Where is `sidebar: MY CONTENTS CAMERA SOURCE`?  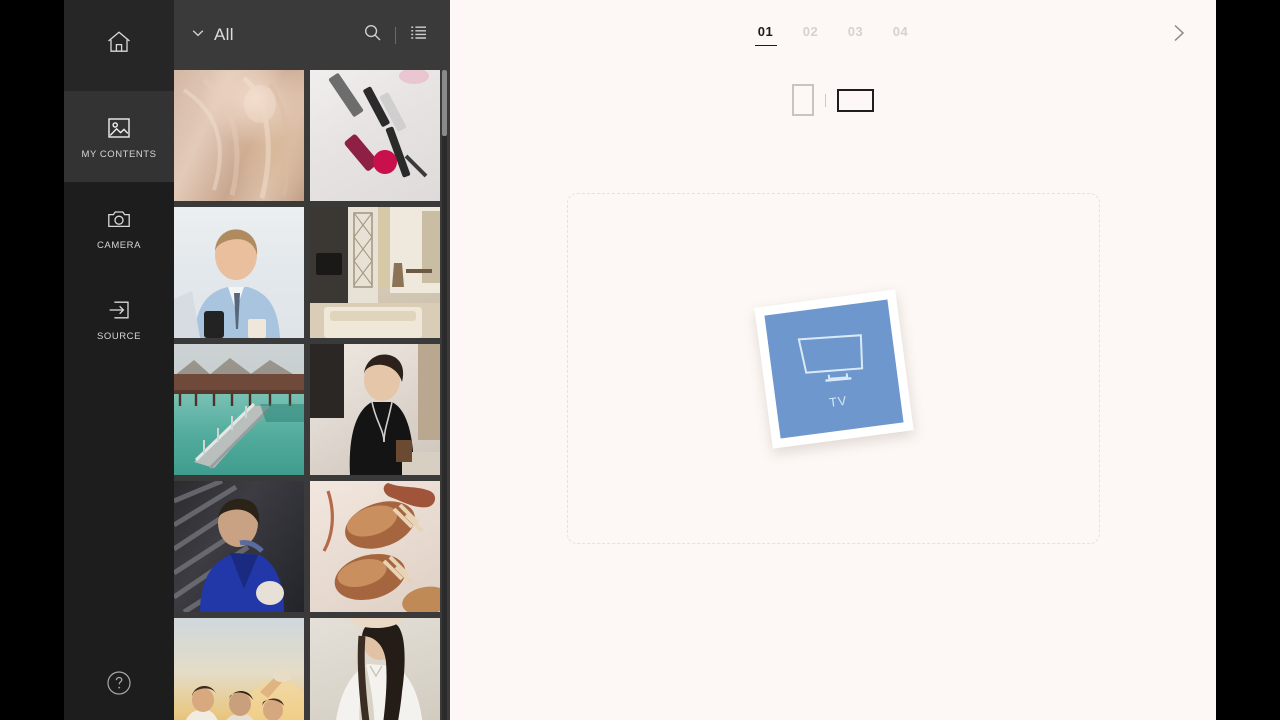
sidebar: MY CONTENTS CAMERA SOURCE is located at coordinates (119, 360).